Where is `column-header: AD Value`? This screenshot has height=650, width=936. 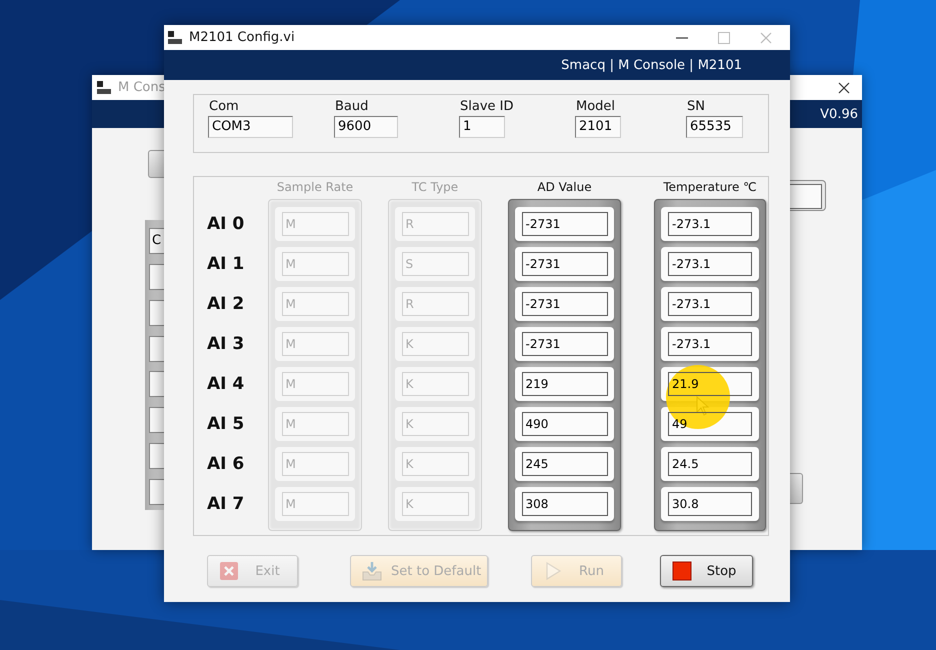
column-header: AD Value is located at coordinates (564, 188).